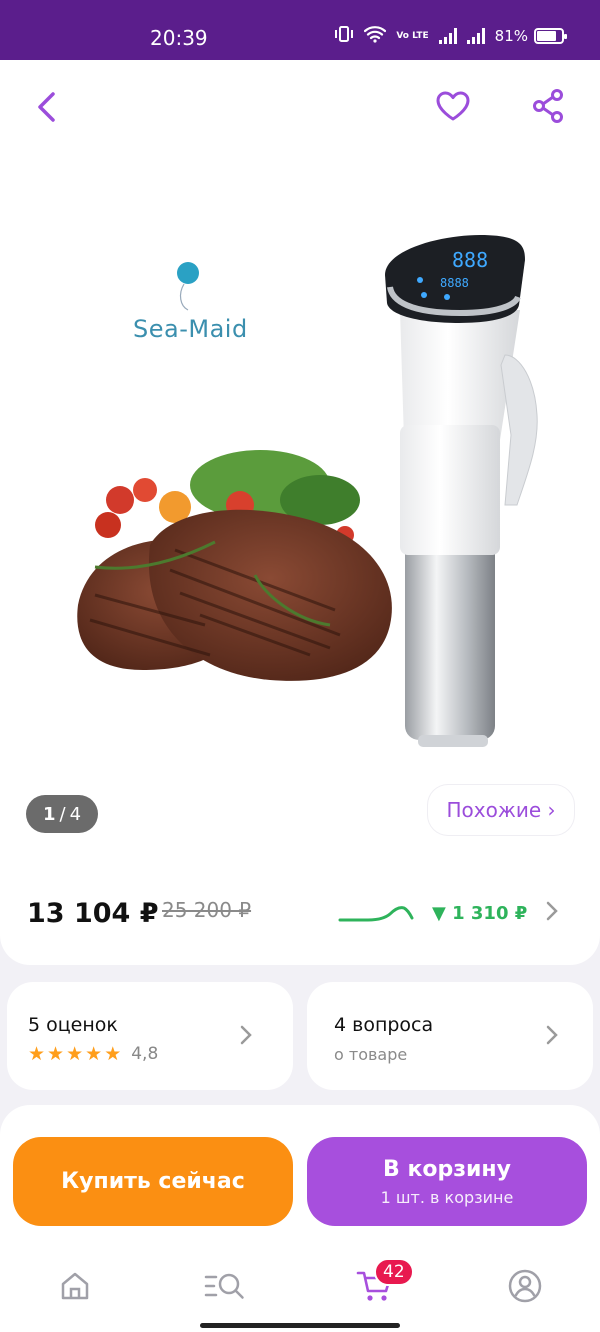  I want to click on sous-vide-device: 888 8888, so click(461, 491).